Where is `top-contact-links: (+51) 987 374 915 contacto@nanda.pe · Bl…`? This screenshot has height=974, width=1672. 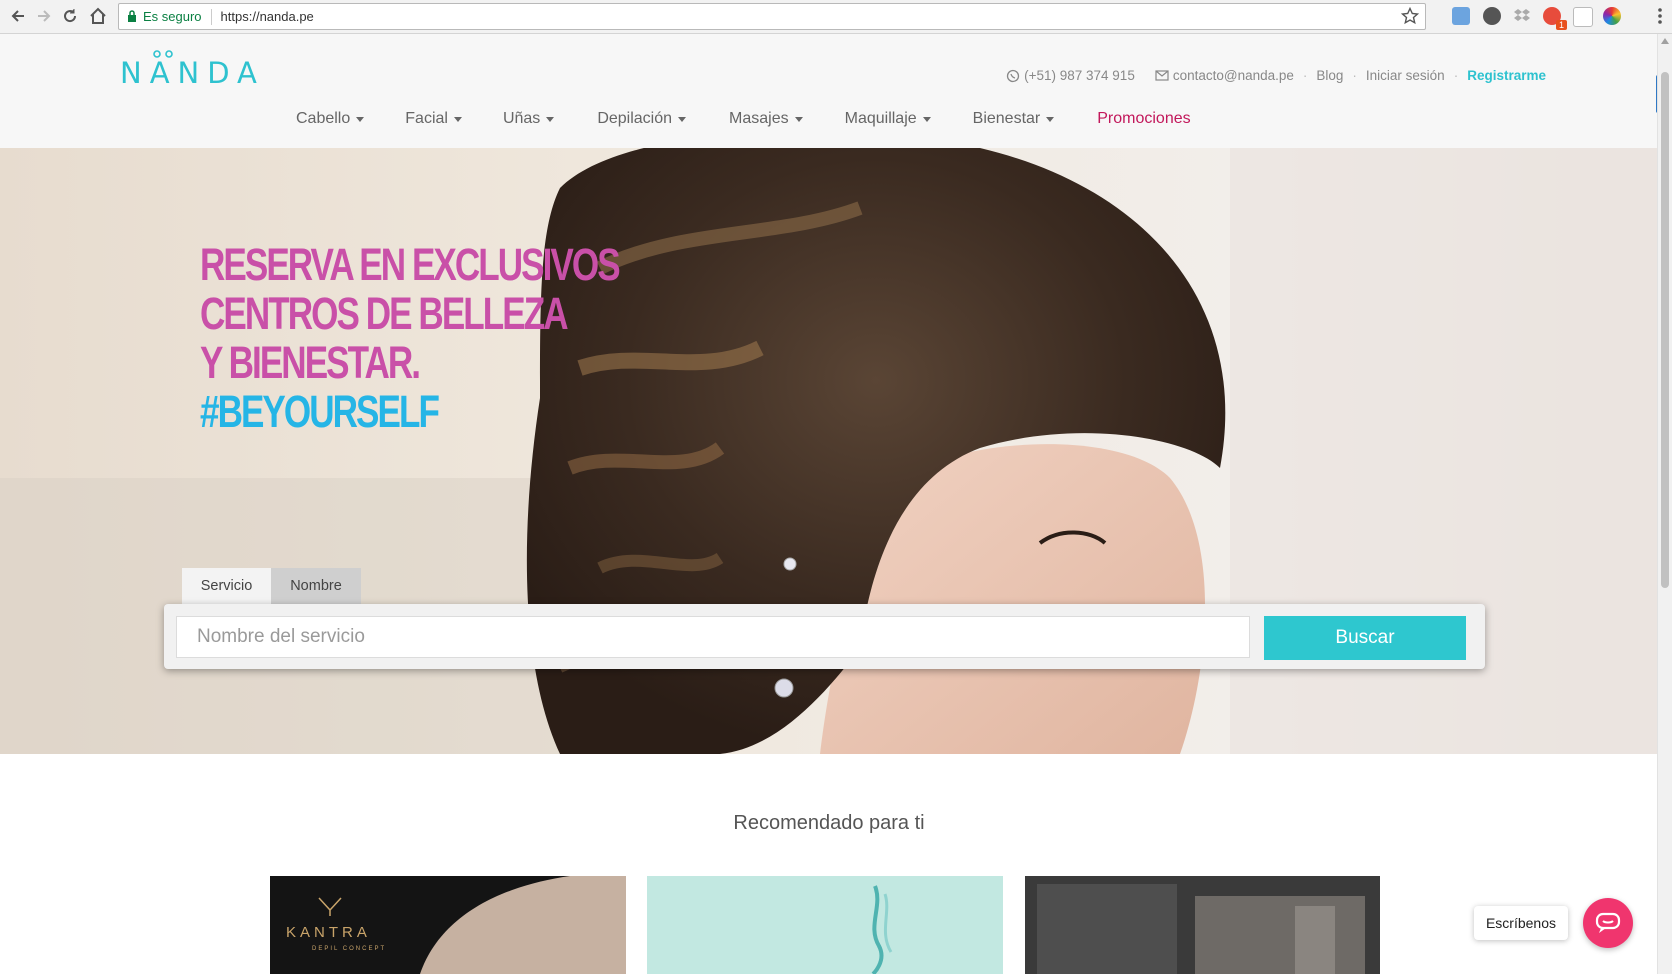 top-contact-links: (+51) 987 374 915 contacto@nanda.pe · Bl… is located at coordinates (1276, 75).